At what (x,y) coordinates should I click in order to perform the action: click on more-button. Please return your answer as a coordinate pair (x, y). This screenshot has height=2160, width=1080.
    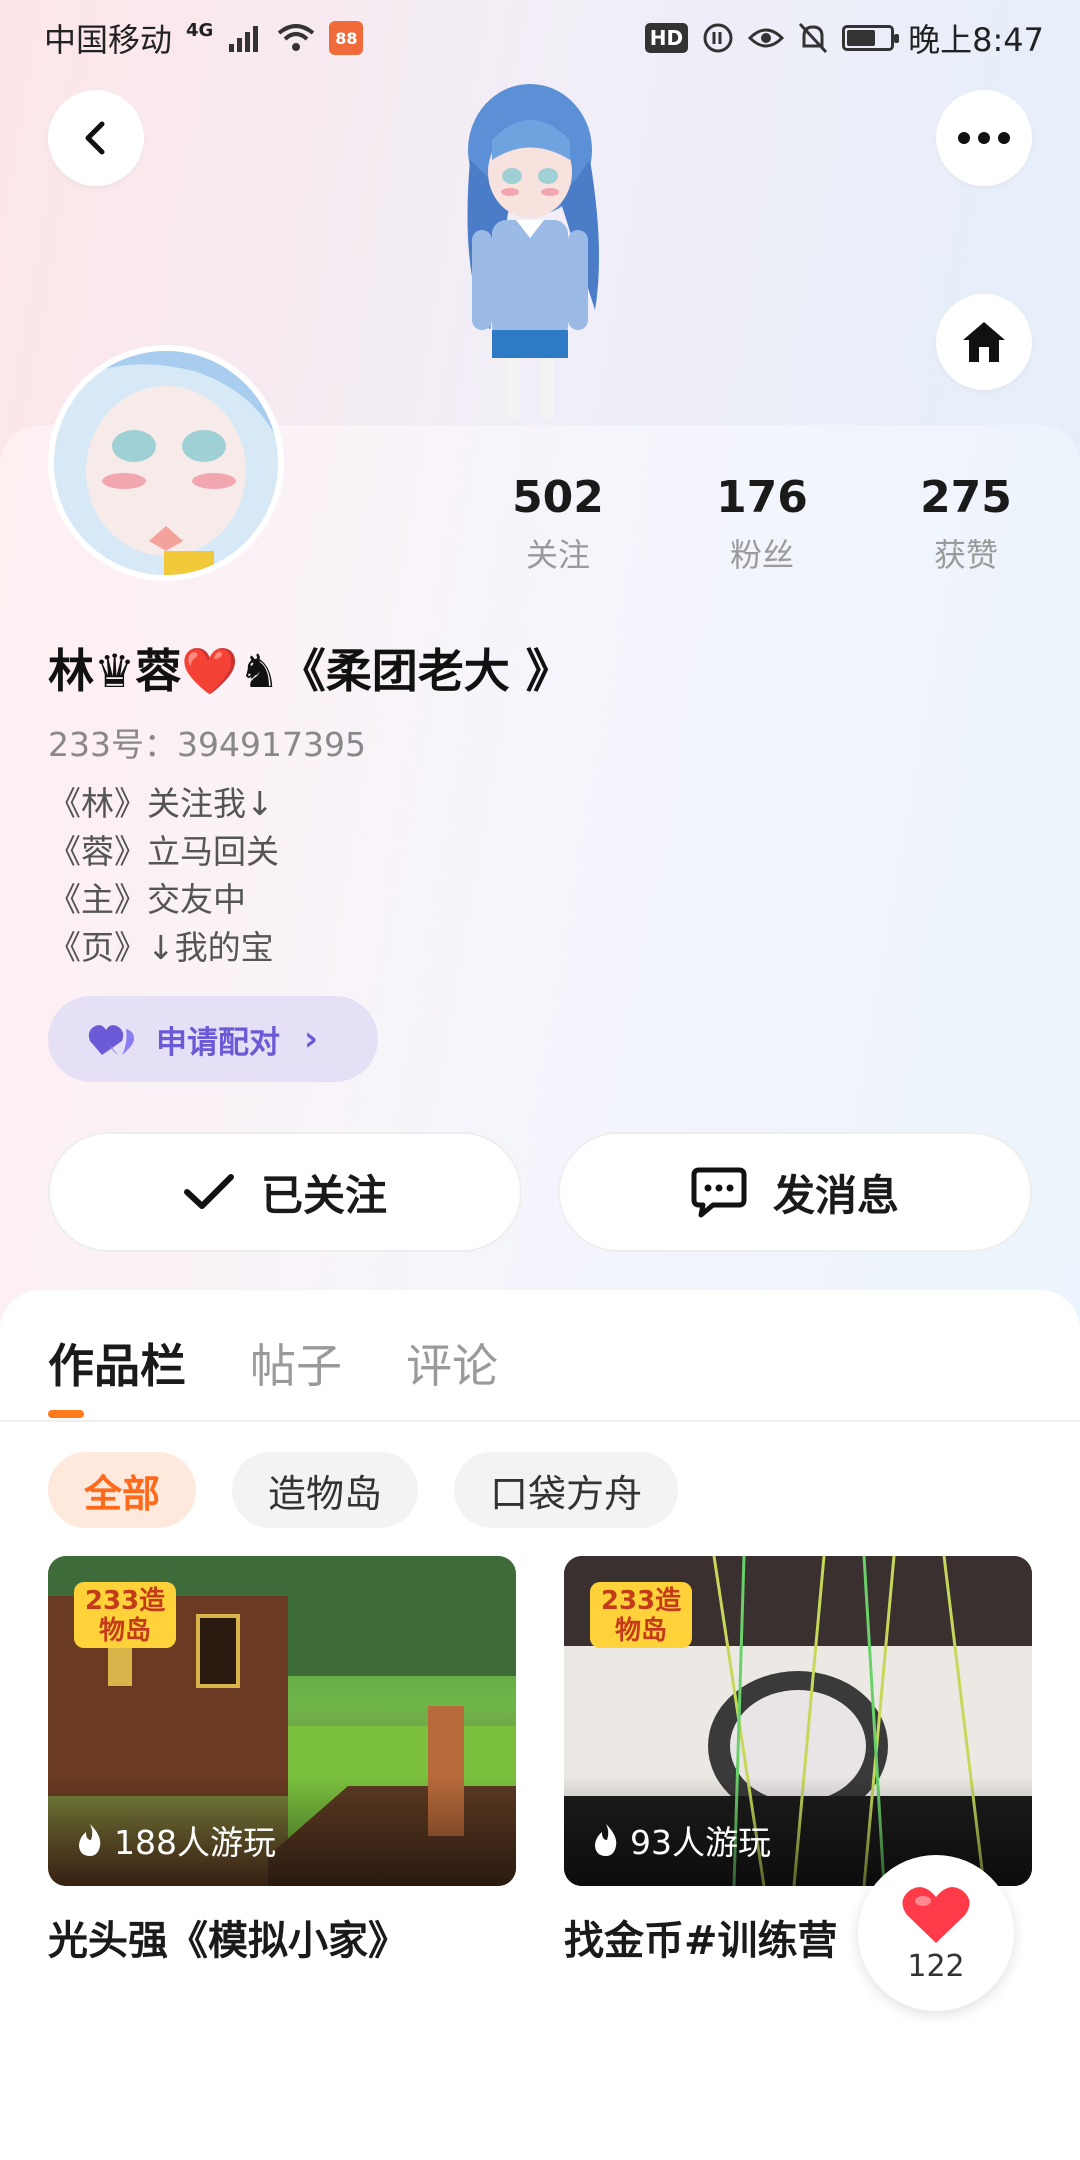
    Looking at the image, I should click on (984, 138).